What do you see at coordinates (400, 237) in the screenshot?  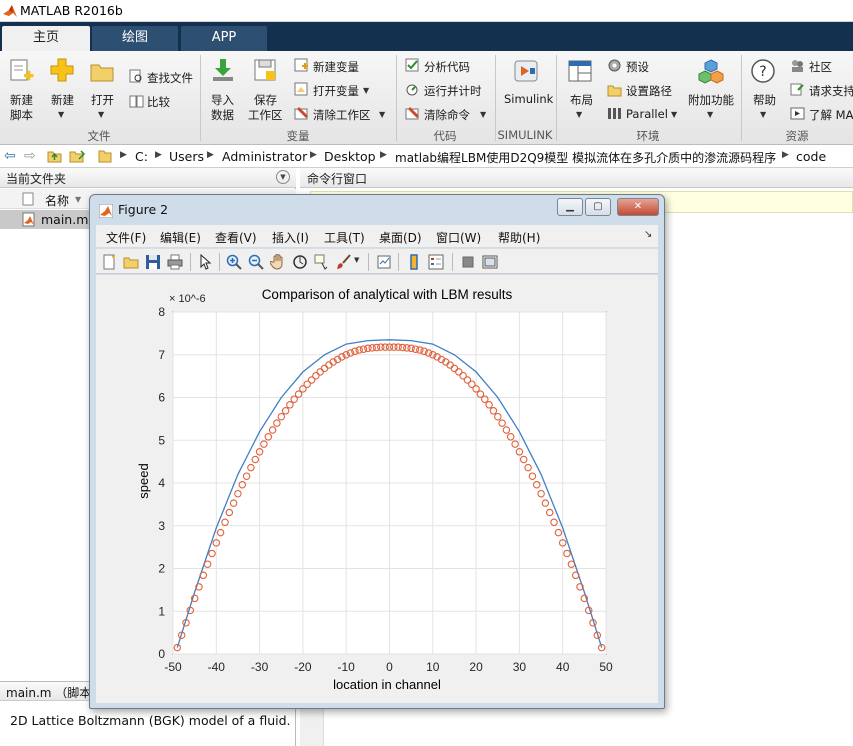 I see `menu-desktop: 桌面(D)` at bounding box center [400, 237].